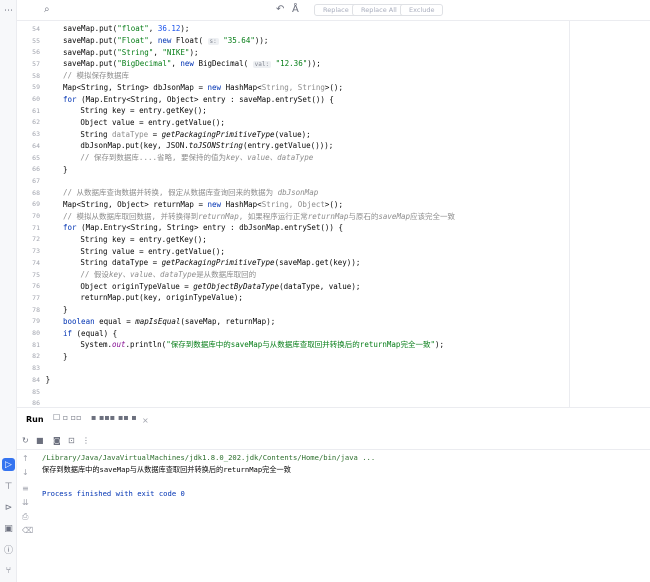  Describe the element at coordinates (103, 420) in the screenshot. I see `run-config-tab-2: ▪ ▪▪▪` at that location.